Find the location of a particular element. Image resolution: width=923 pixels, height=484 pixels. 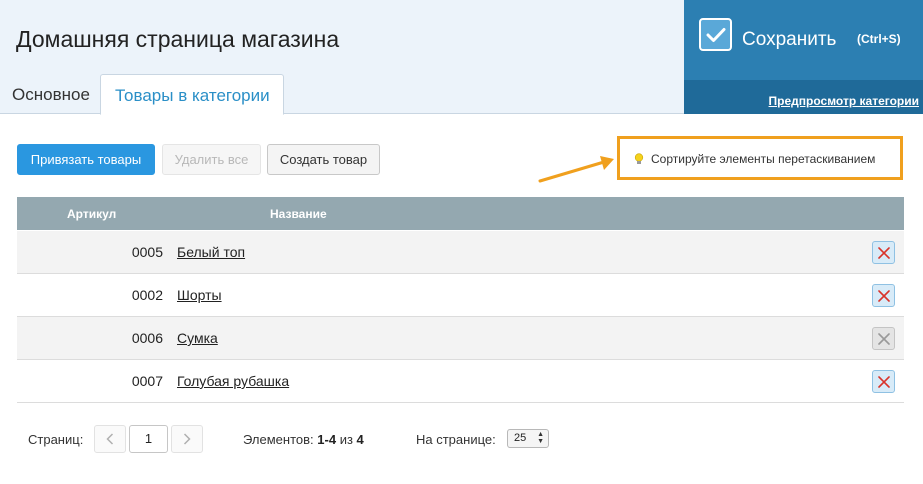

next-page-button is located at coordinates (187, 439).